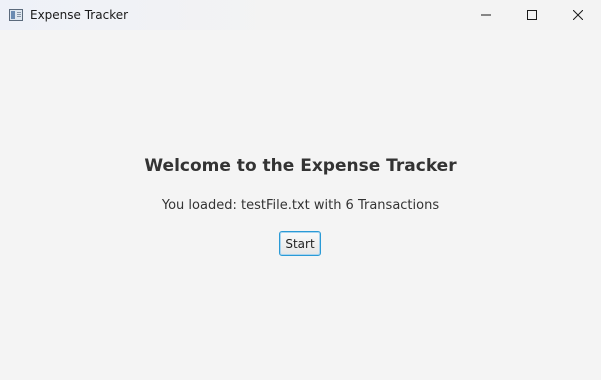 This screenshot has height=380, width=601. I want to click on maximize-button, so click(532, 15).